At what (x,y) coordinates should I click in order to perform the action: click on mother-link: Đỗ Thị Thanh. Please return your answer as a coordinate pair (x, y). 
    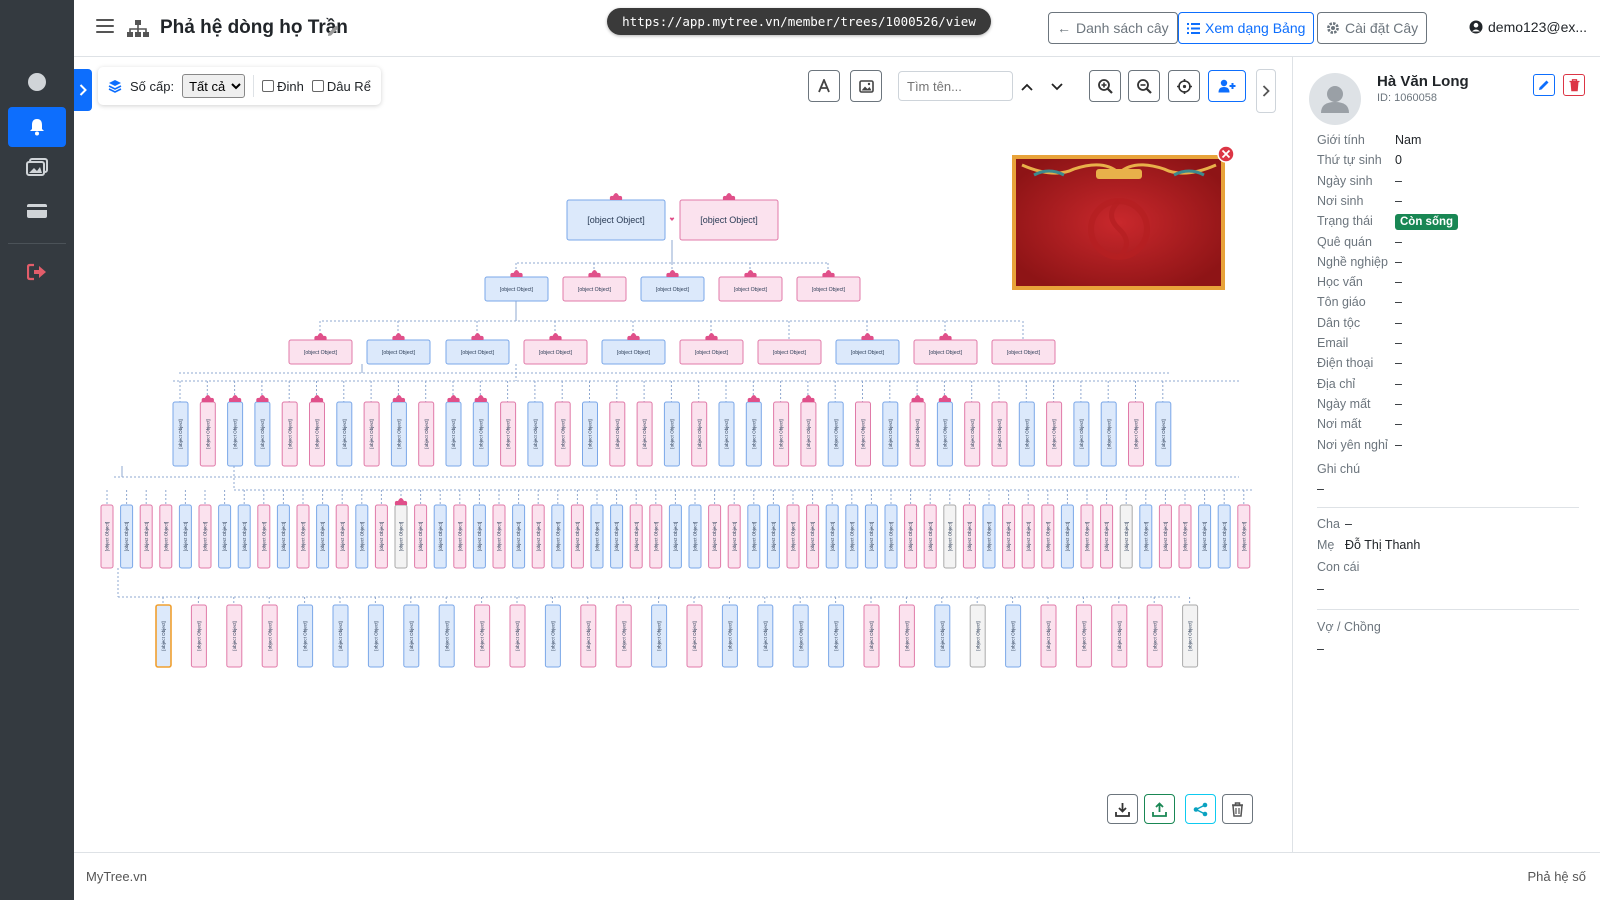
    Looking at the image, I should click on (1382, 545).